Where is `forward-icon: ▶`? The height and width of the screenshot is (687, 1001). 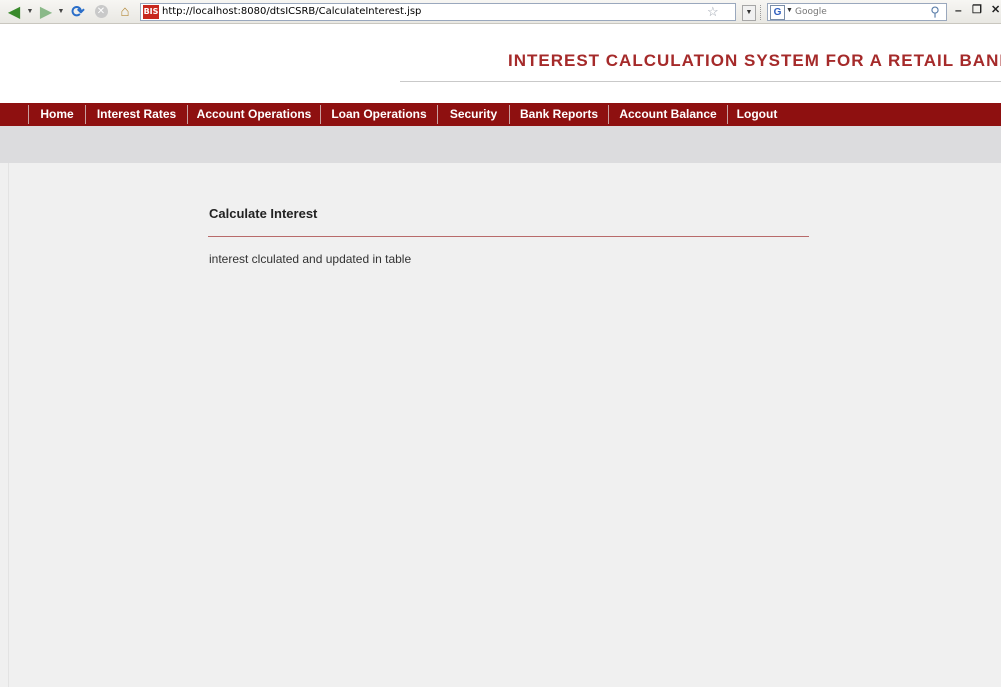
forward-icon: ▶ is located at coordinates (46, 12).